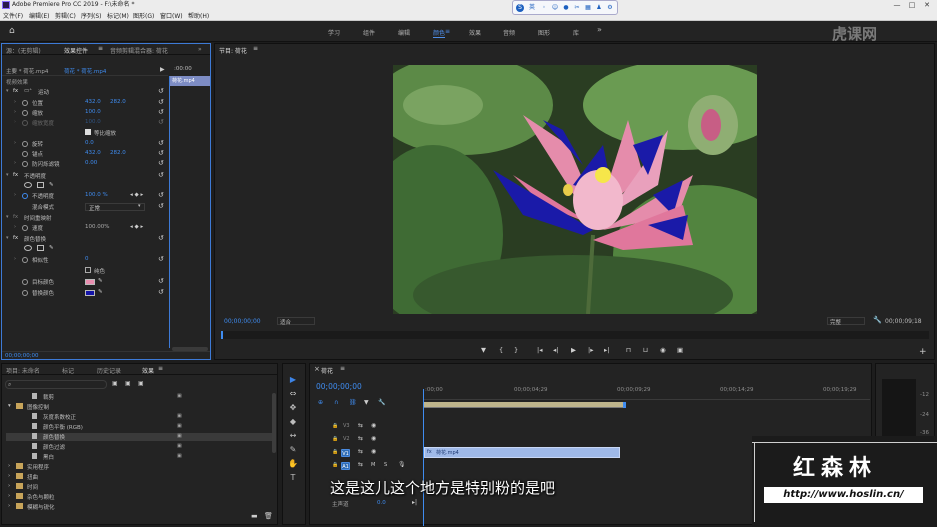 The image size is (937, 527). Describe the element at coordinates (555, 350) in the screenshot. I see `step-back-icon: ◂|` at that location.